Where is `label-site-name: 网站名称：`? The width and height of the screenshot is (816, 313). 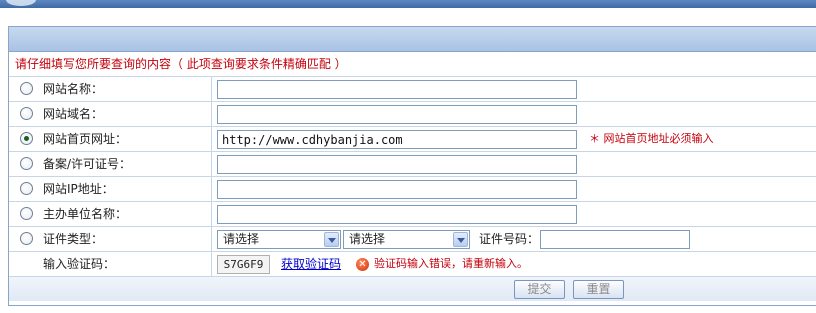 label-site-name: 网站名称： is located at coordinates (73, 89).